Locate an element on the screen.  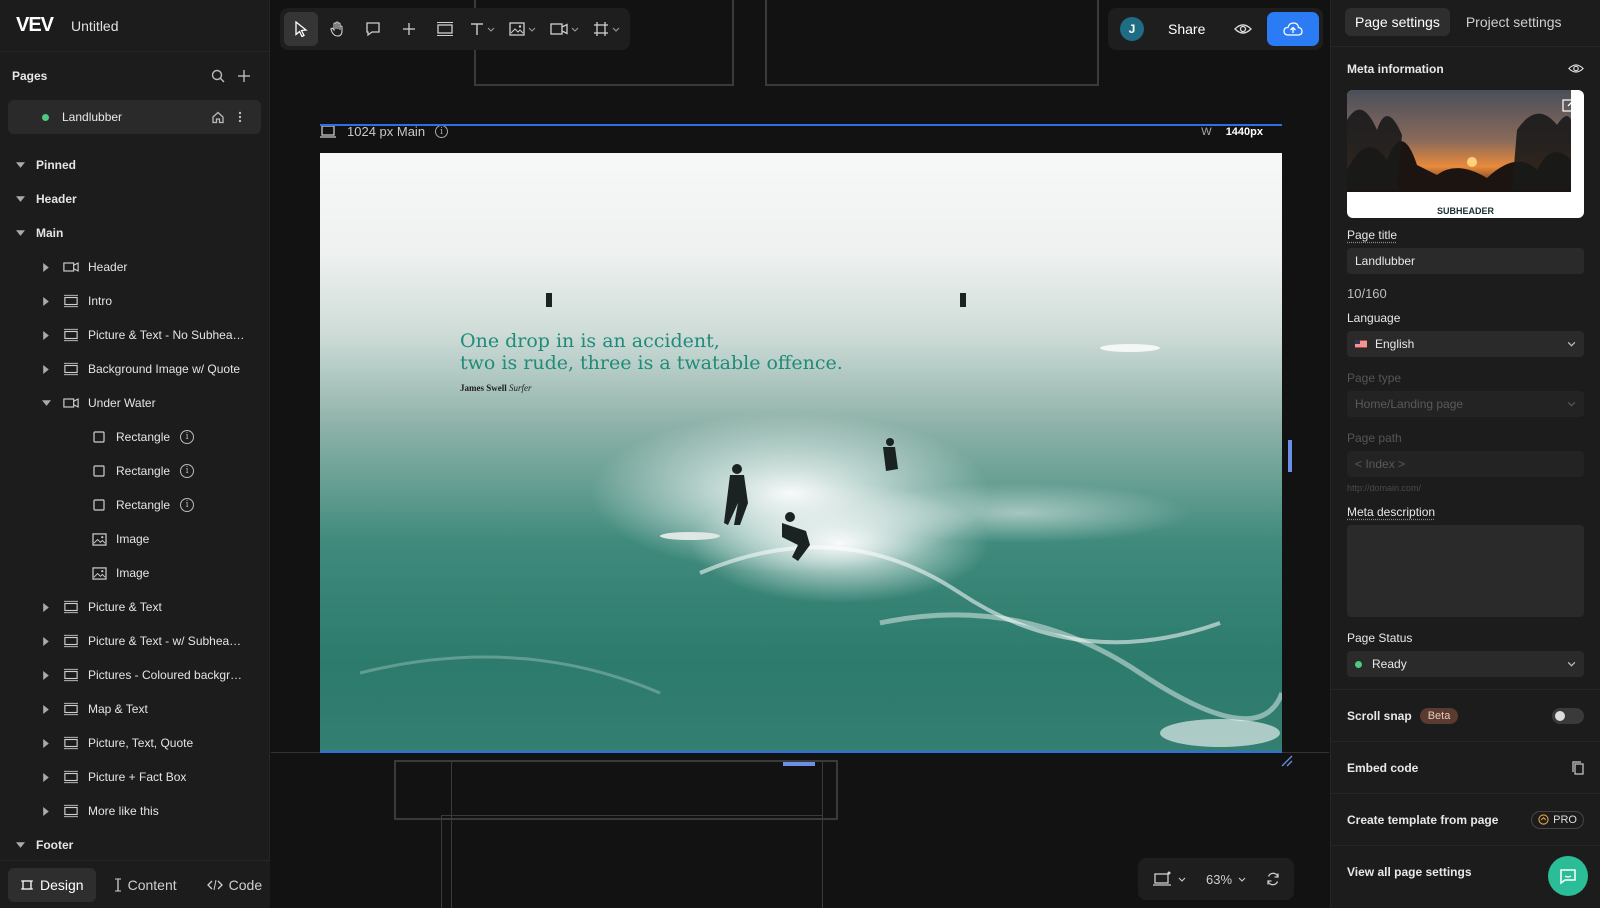
eye-icon is located at coordinates (1576, 68).